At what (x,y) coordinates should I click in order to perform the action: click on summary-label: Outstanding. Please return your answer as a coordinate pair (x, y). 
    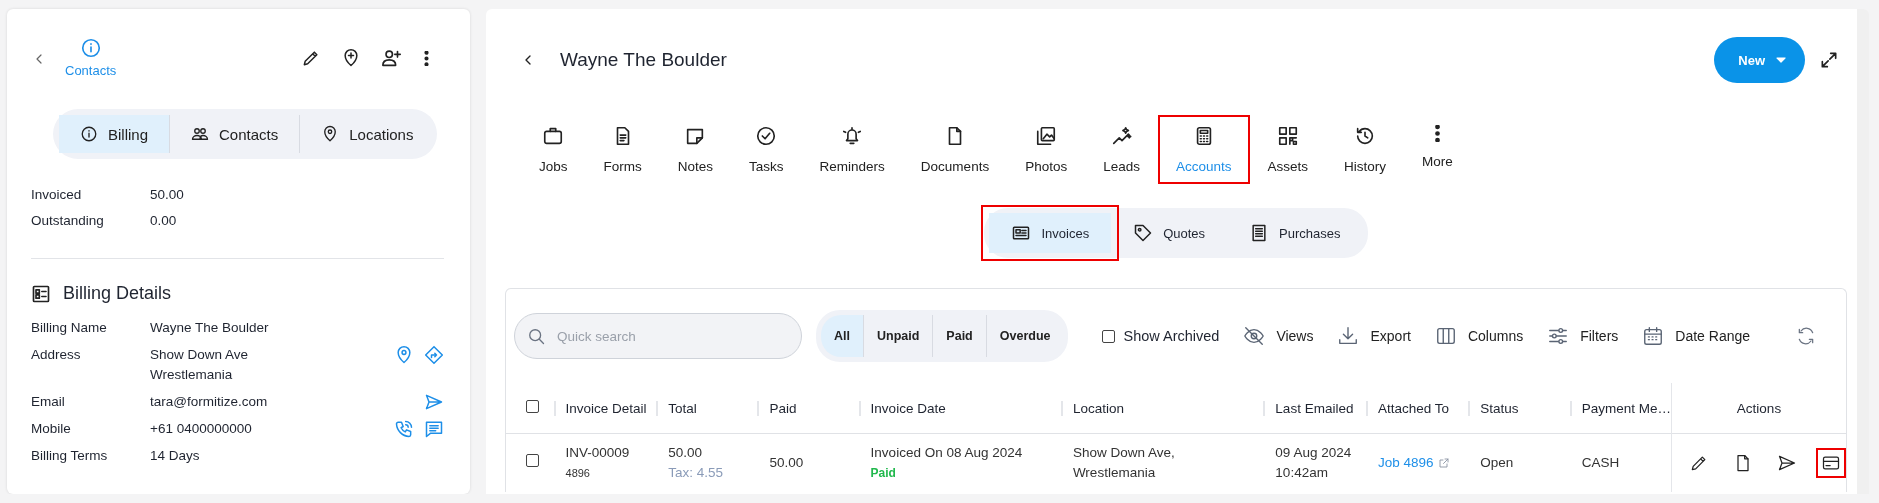
    Looking at the image, I should click on (68, 220).